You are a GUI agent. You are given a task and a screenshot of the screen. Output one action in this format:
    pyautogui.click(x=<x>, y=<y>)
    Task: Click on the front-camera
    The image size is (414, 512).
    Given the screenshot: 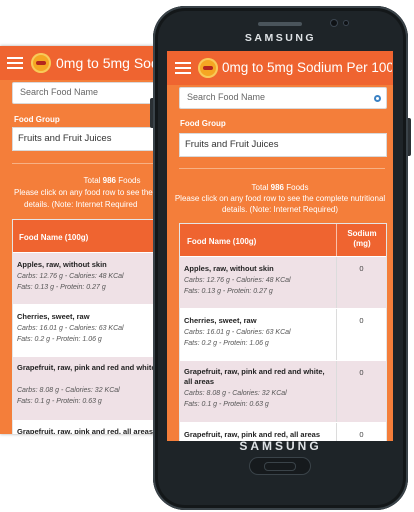 What is the action you would take?
    pyautogui.click(x=334, y=23)
    